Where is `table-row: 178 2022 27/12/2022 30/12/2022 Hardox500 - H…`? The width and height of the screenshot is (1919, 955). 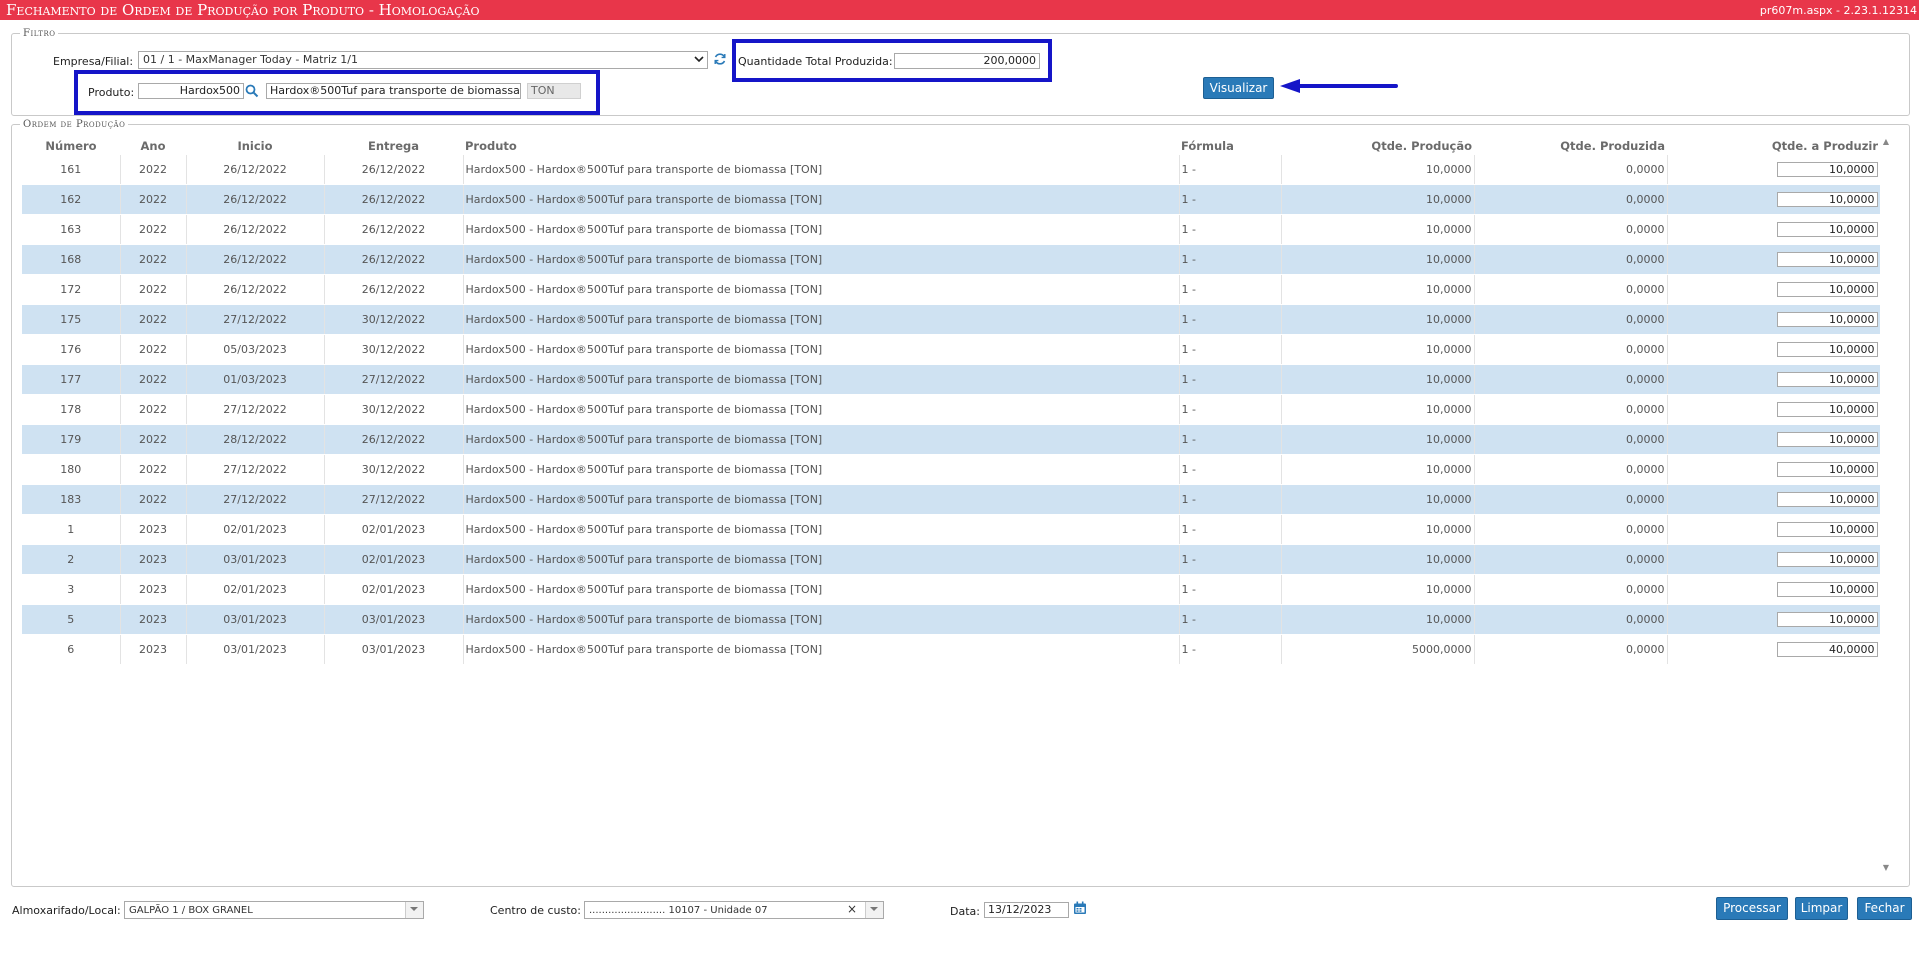 table-row: 178 2022 27/12/2022 30/12/2022 Hardox500 - H… is located at coordinates (951, 409).